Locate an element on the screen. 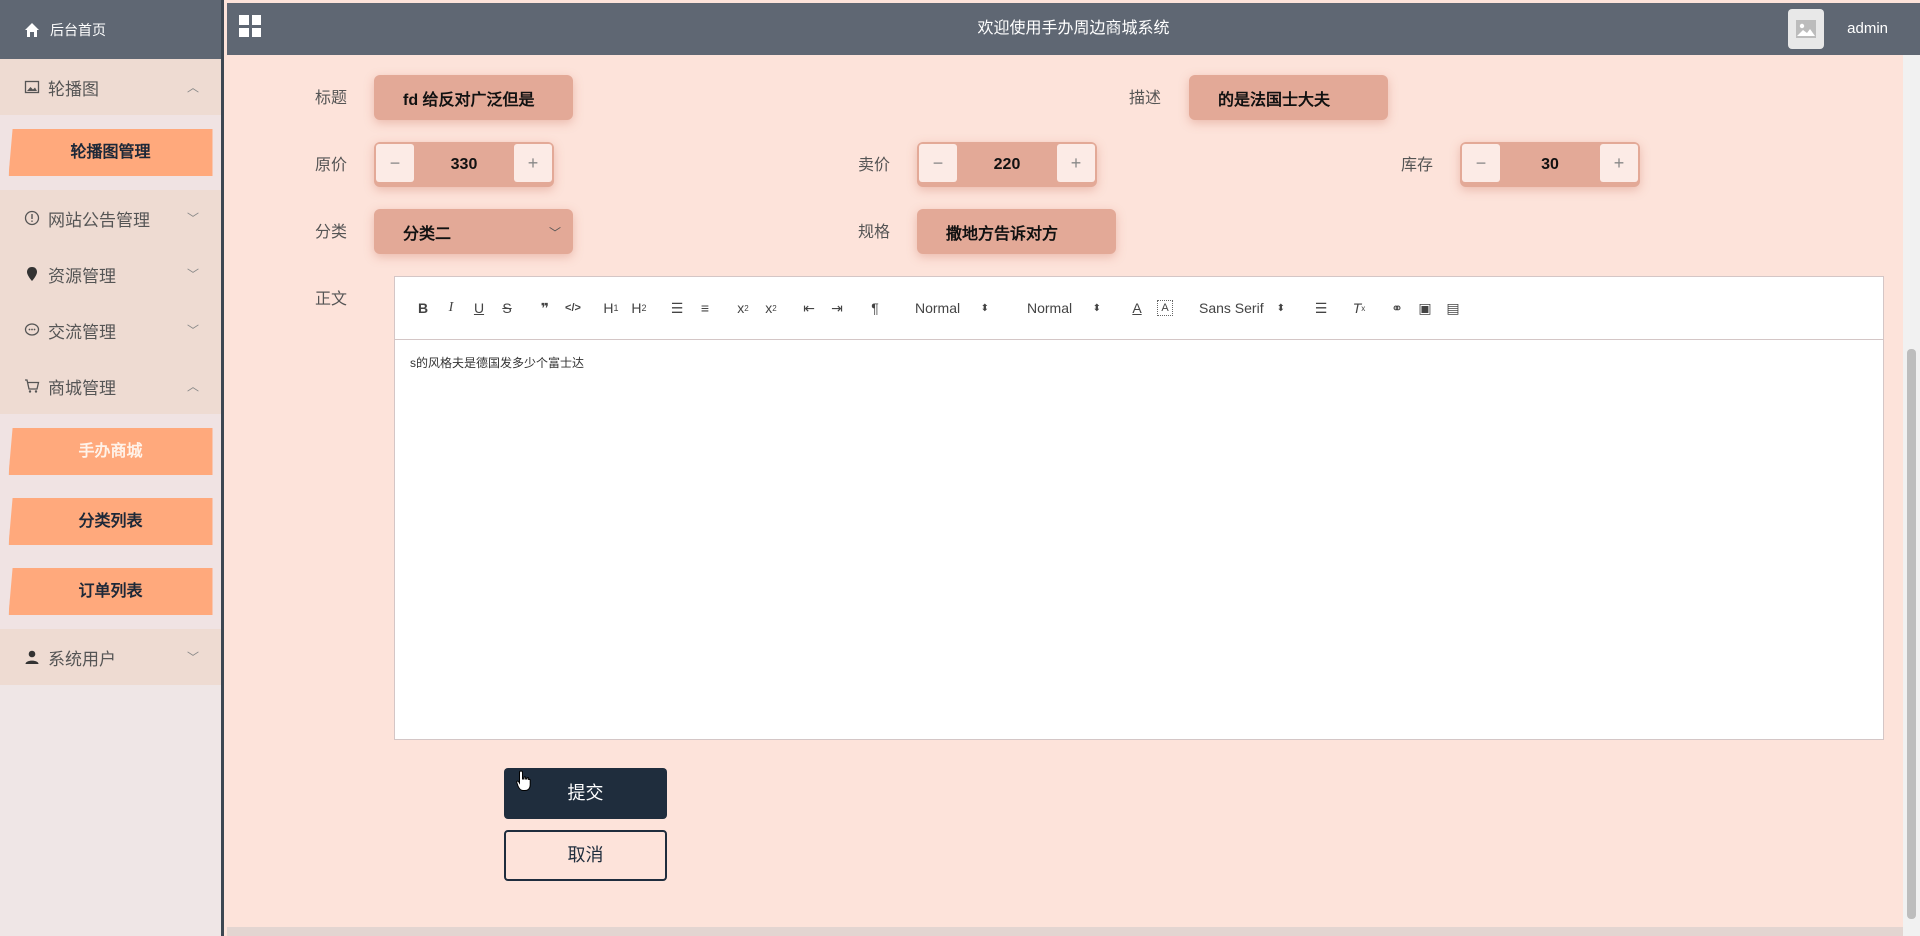 The height and width of the screenshot is (936, 1920). bold-icon: B is located at coordinates (423, 308).